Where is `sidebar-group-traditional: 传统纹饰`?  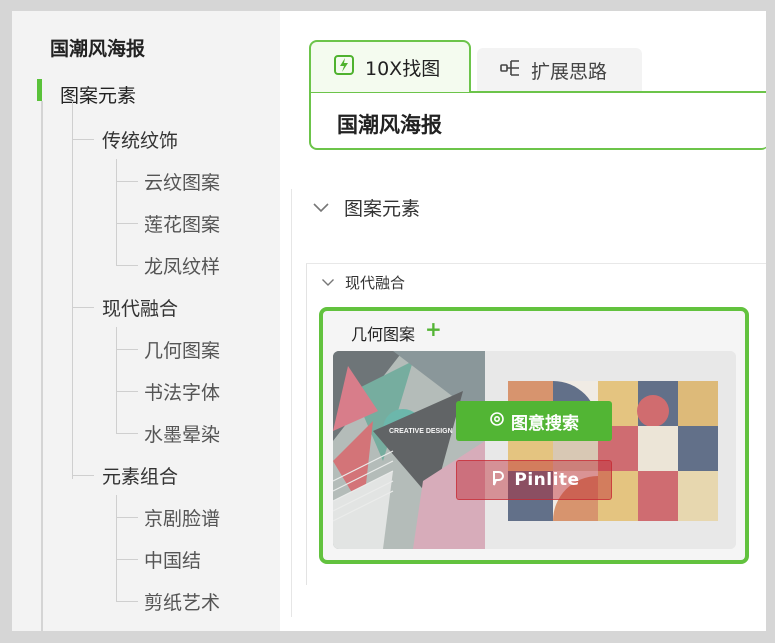
sidebar-group-traditional: 传统纹饰 is located at coordinates (140, 139).